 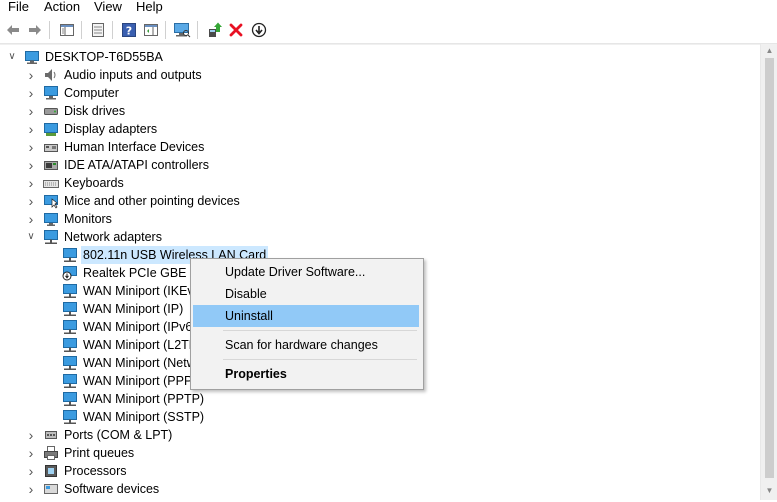 I want to click on tree-item-label: Network adapters, so click(x=113, y=237).